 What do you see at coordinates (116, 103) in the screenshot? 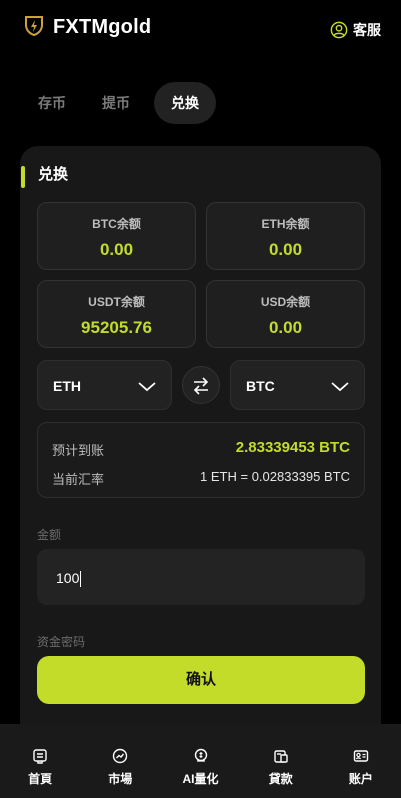
I see `tab-withdraw: 提币` at bounding box center [116, 103].